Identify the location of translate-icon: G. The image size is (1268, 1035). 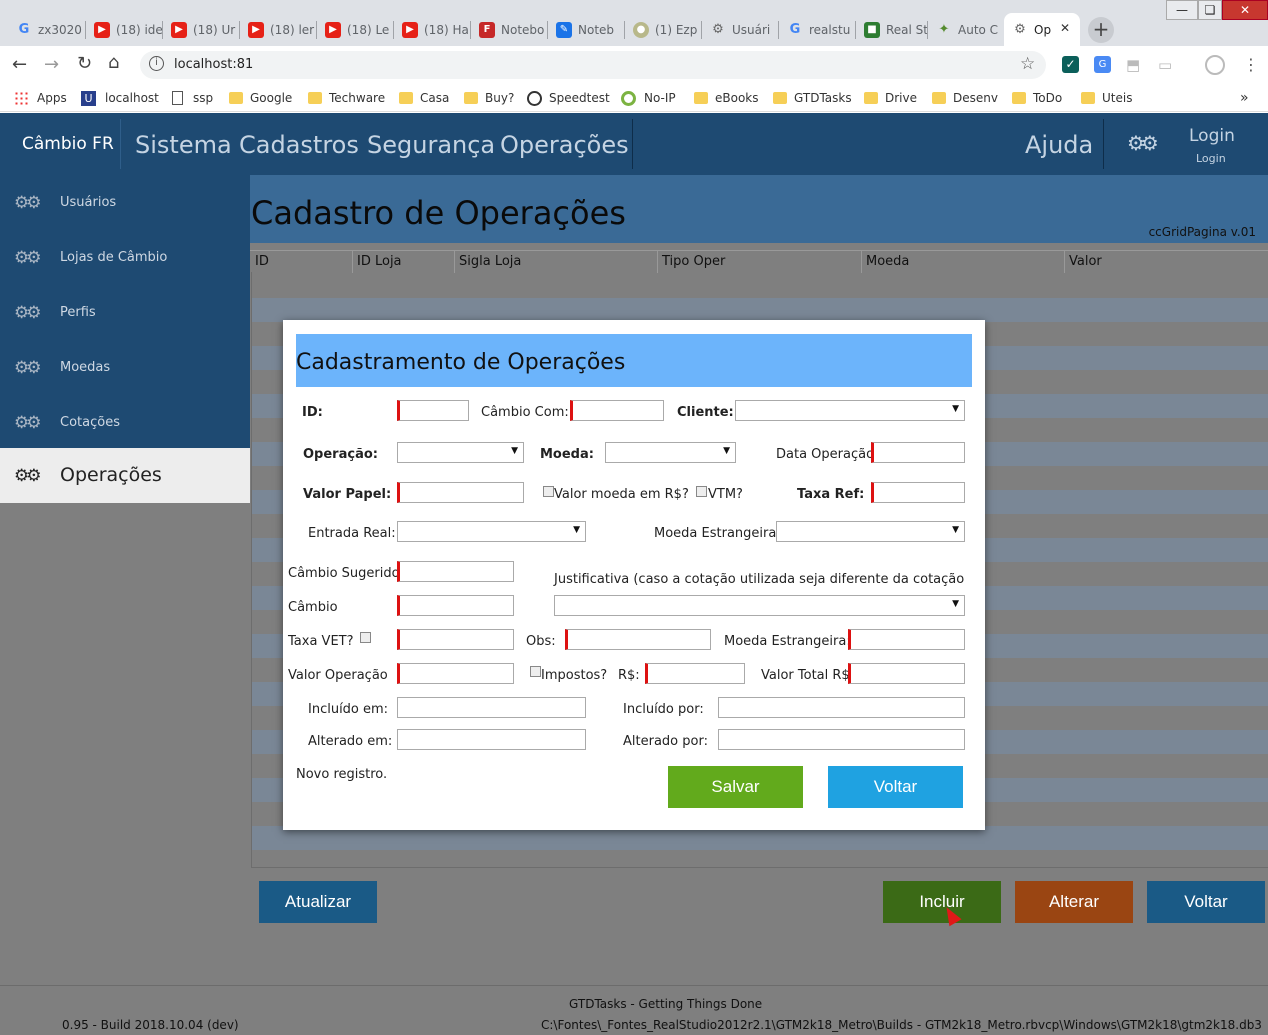
(1102, 64).